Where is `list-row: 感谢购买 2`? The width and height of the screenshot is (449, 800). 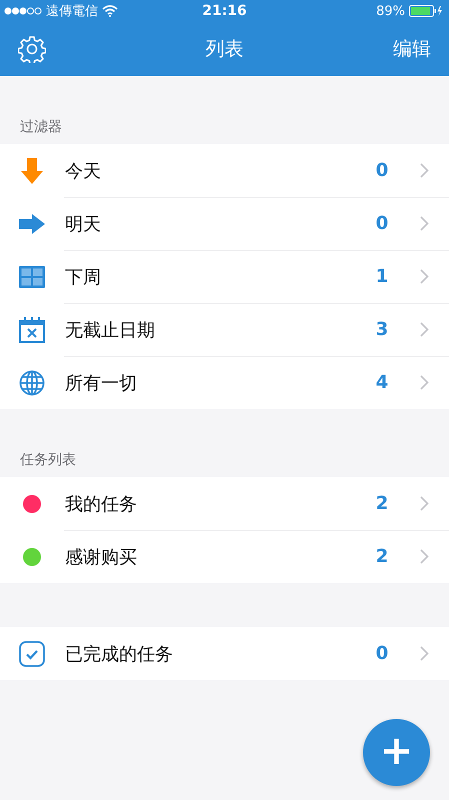 list-row: 感谢购买 2 is located at coordinates (224, 556).